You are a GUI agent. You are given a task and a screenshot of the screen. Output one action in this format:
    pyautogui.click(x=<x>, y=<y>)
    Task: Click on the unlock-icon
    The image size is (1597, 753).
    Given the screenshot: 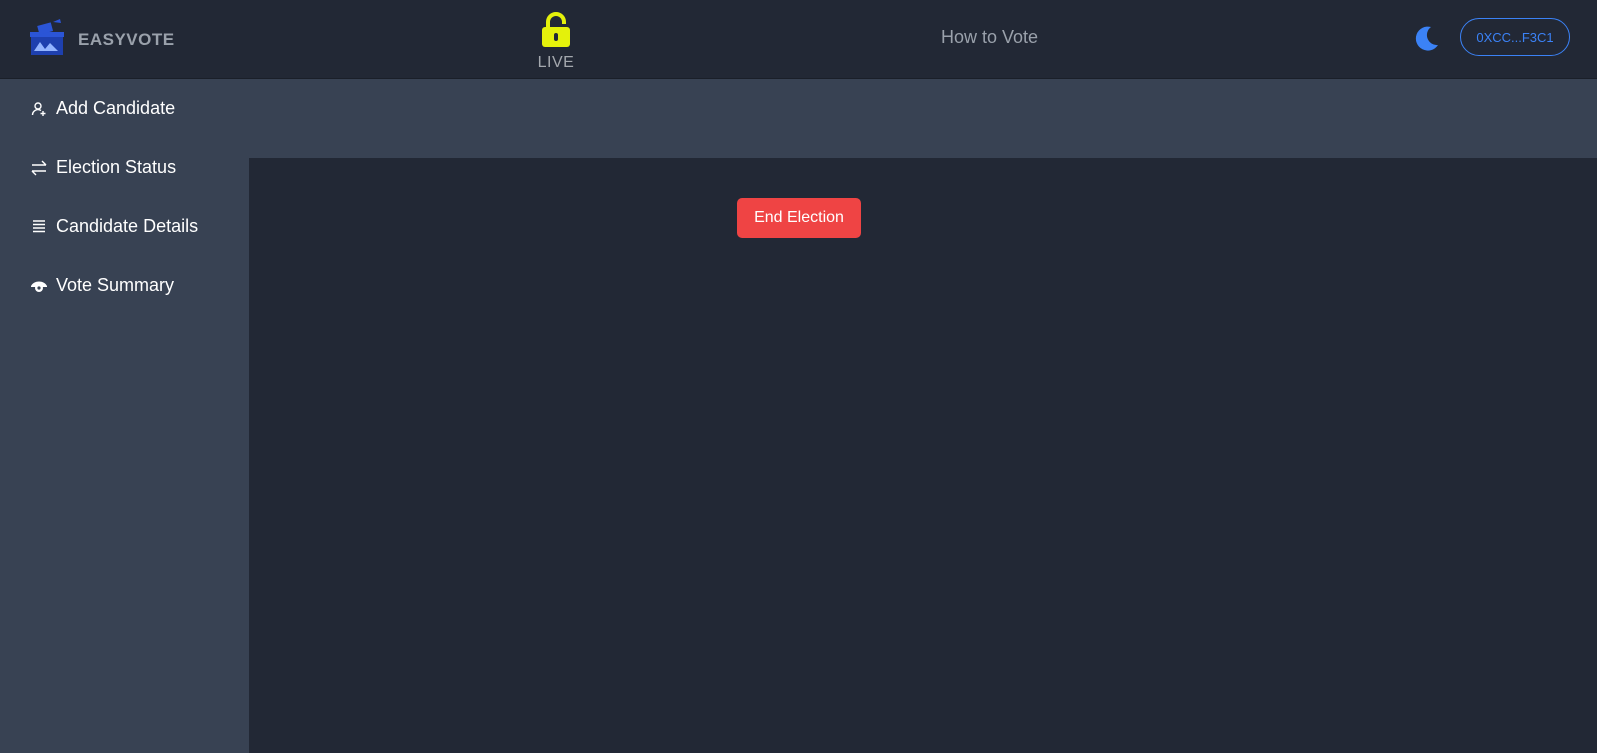 What is the action you would take?
    pyautogui.click(x=556, y=32)
    